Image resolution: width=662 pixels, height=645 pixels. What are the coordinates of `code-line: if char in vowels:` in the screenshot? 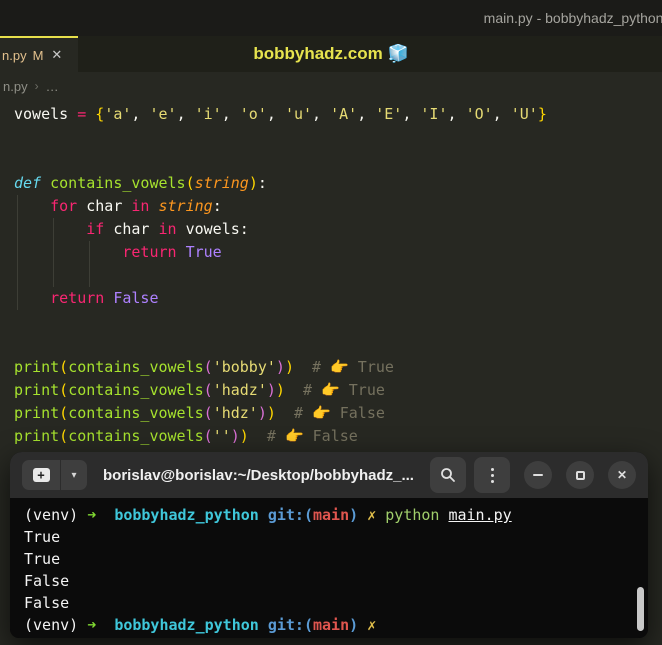 It's located at (167, 229).